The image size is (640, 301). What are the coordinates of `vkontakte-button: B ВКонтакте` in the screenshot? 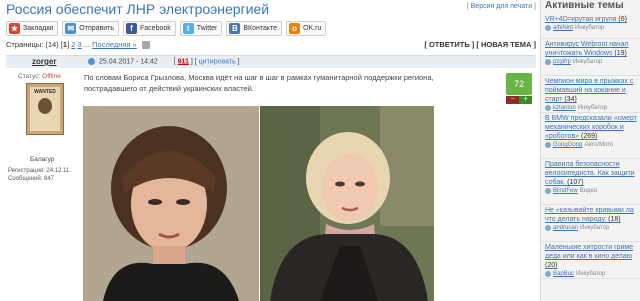 It's located at (254, 28).